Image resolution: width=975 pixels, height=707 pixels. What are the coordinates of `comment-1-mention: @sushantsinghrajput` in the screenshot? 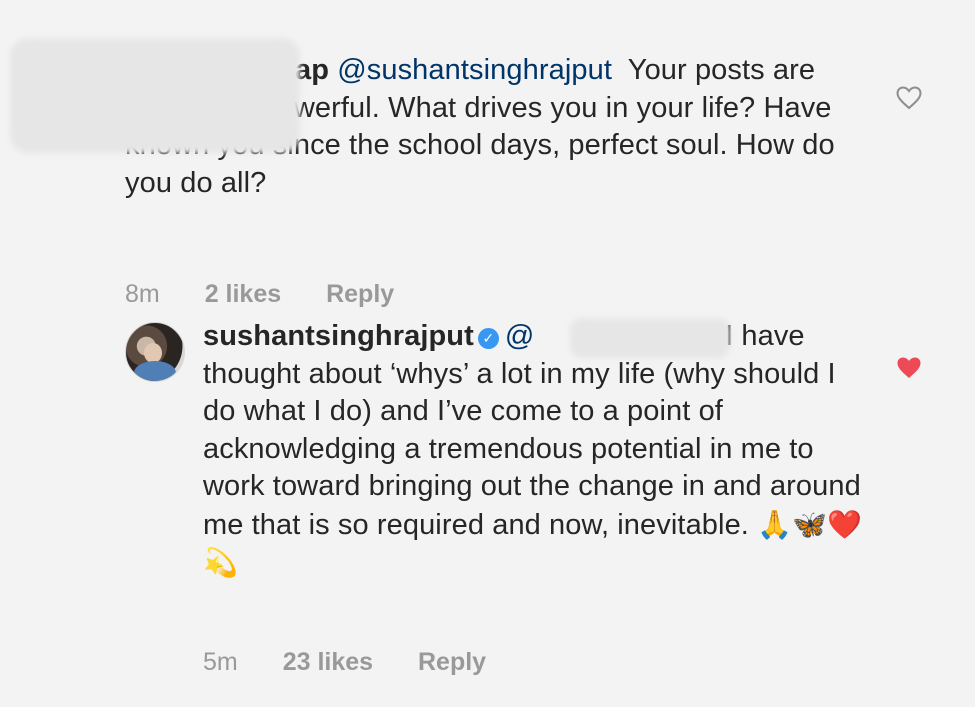 It's located at (474, 70).